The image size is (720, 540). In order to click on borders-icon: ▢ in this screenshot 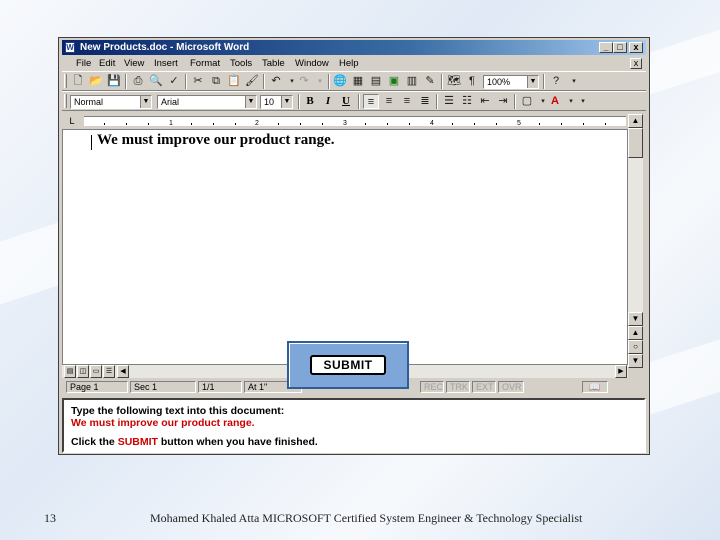, I will do `click(527, 101)`.